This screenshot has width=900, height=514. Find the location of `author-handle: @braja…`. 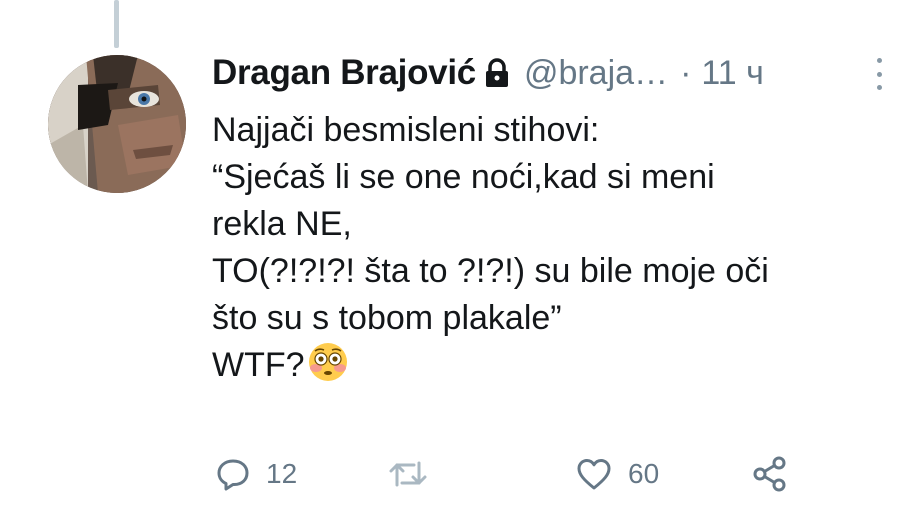

author-handle: @braja… is located at coordinates (596, 73).